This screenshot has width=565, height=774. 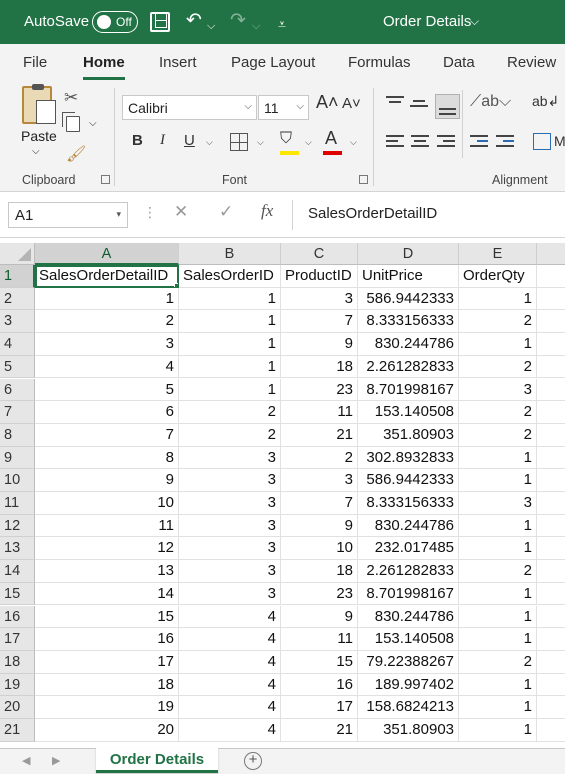 What do you see at coordinates (160, 22) in the screenshot?
I see `save-icon` at bounding box center [160, 22].